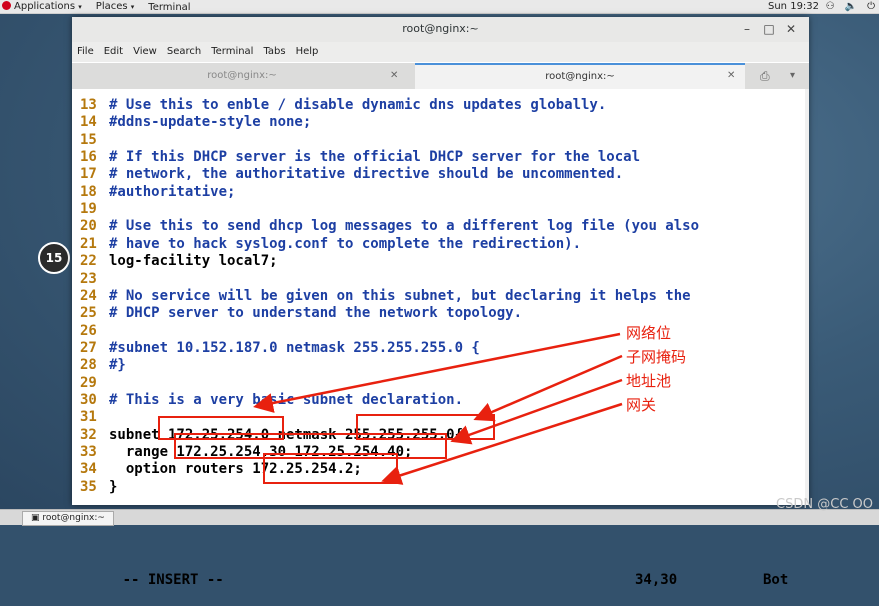  Describe the element at coordinates (439, 517) in the screenshot. I see `bottom-taskbar: ▣ root@nginx:~` at that location.